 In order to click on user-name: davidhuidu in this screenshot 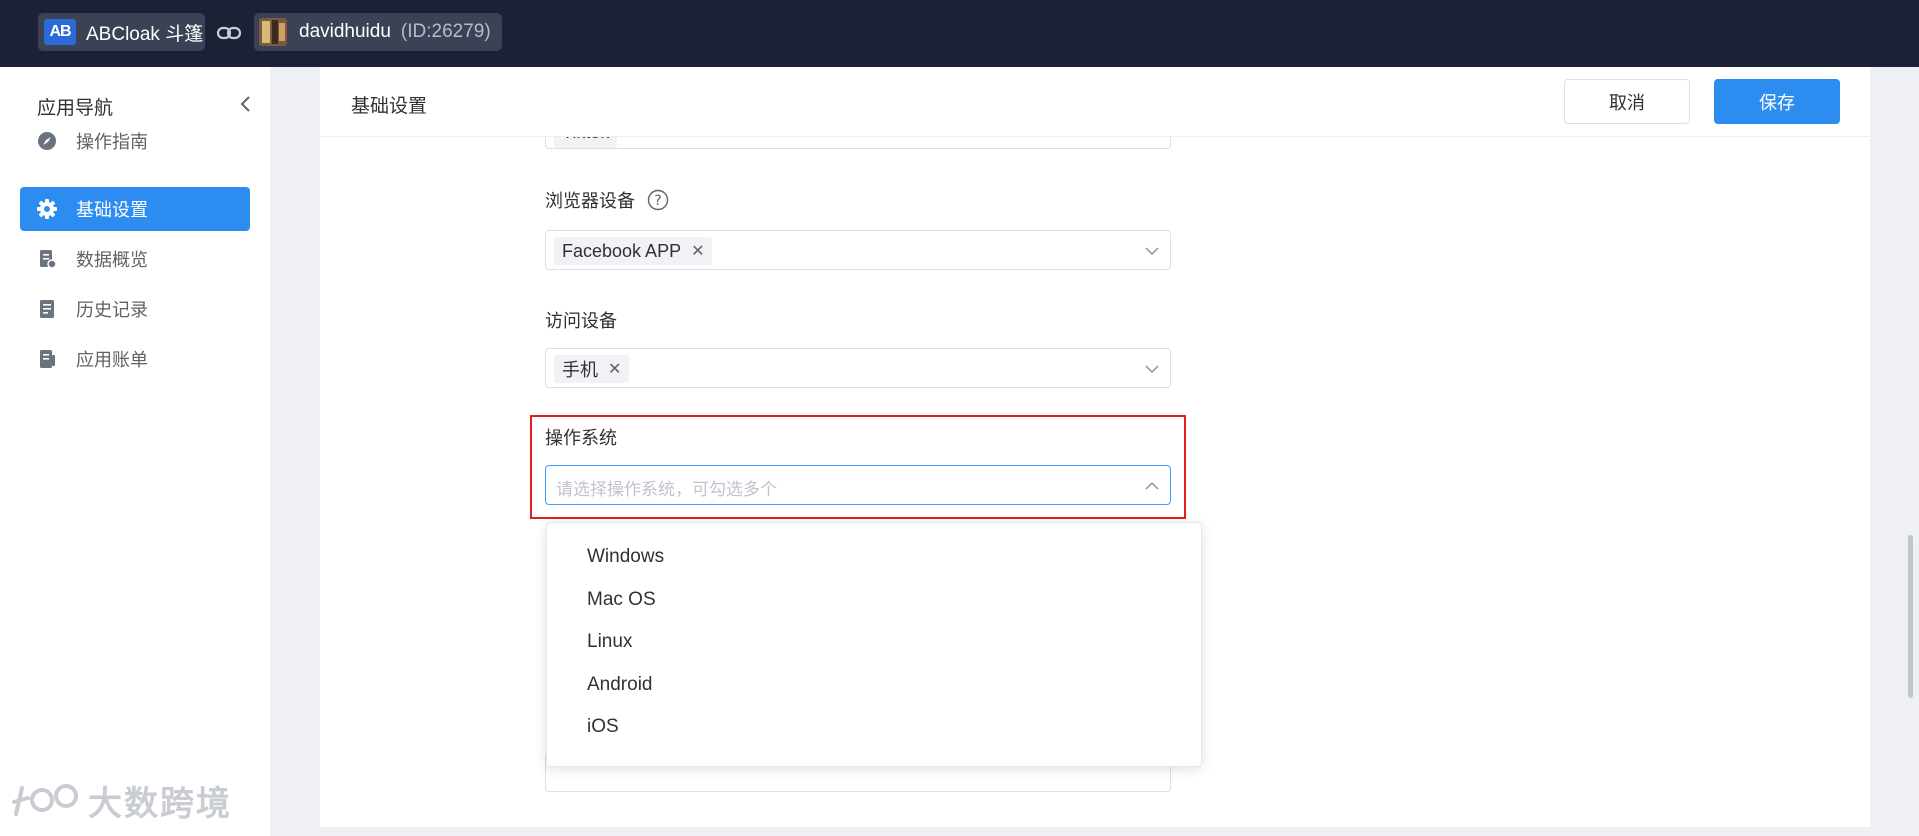, I will do `click(345, 31)`.